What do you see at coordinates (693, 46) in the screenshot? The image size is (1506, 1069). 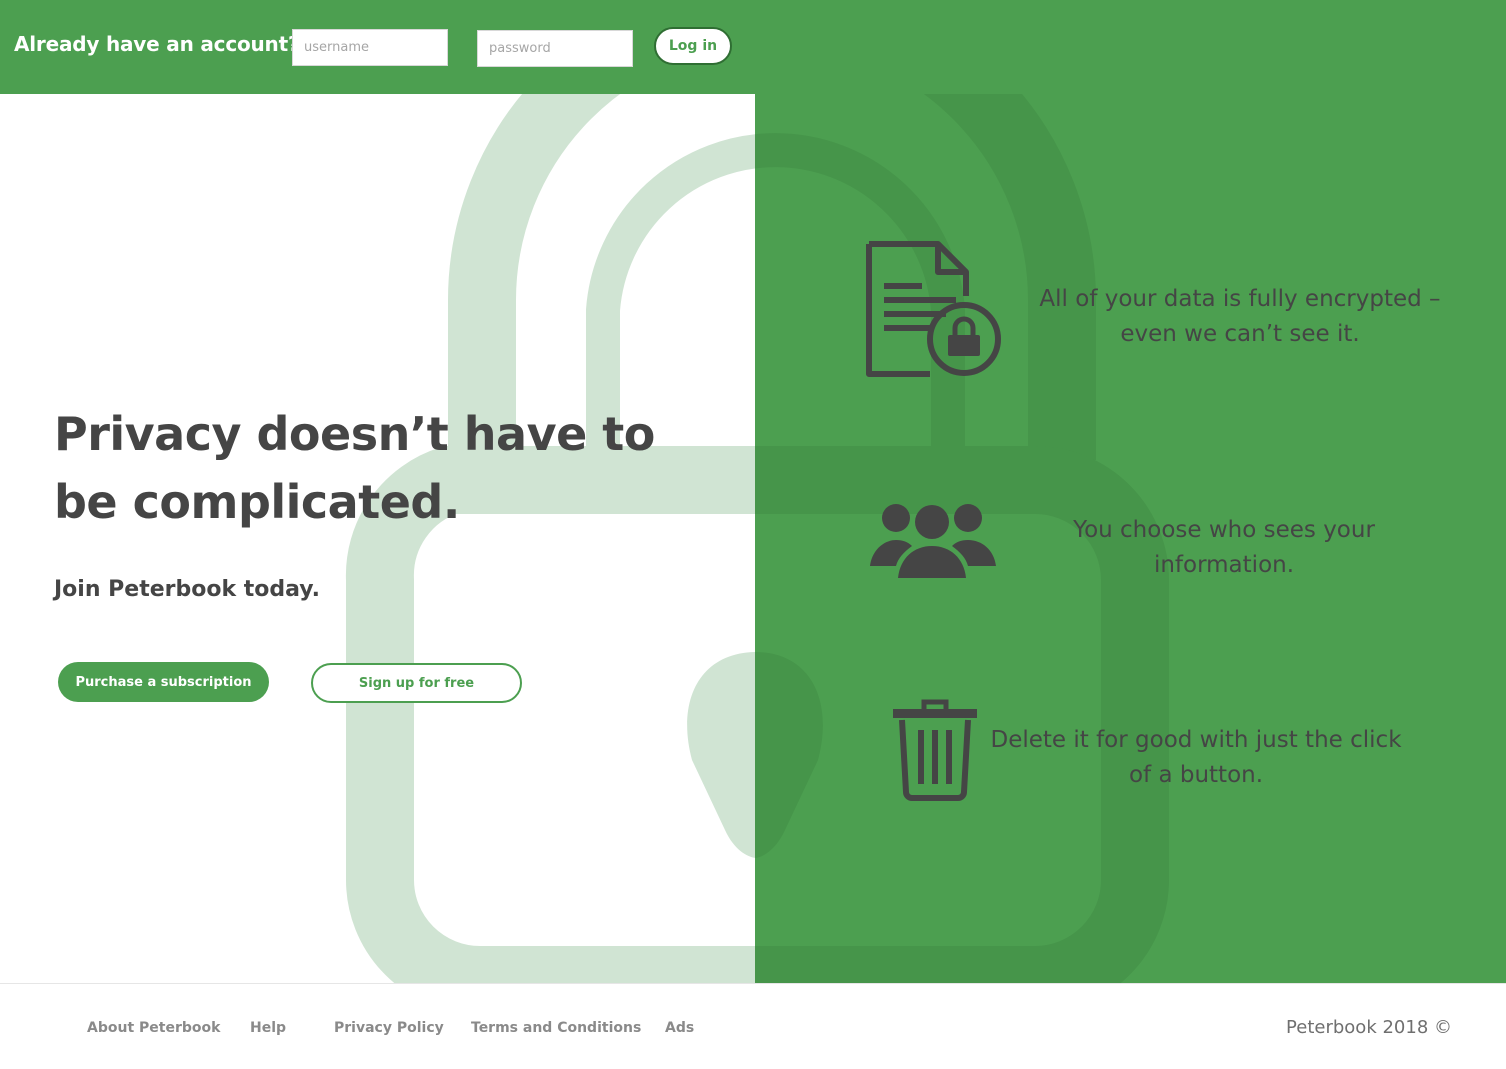 I see `login-button: Log in` at bounding box center [693, 46].